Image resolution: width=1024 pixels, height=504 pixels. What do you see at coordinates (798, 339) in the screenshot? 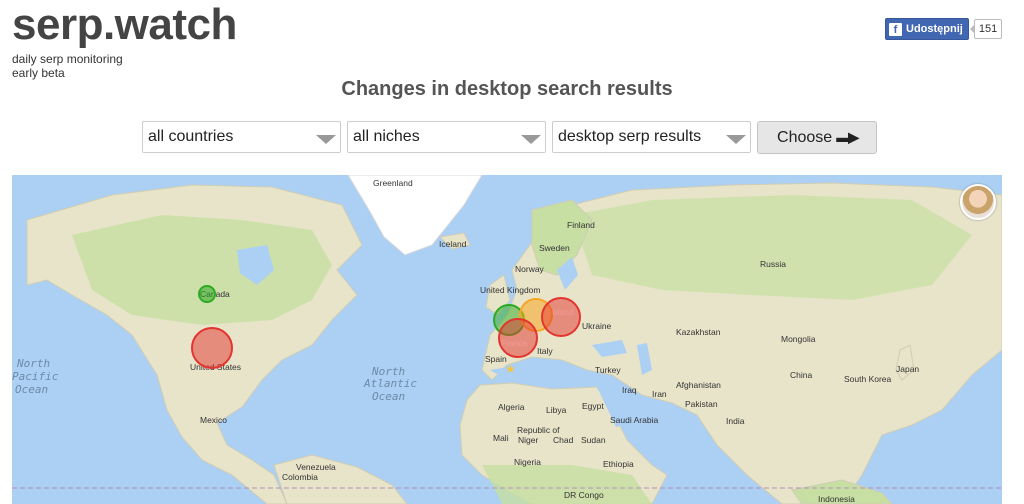
I see `label-mongolia: Mongolia` at bounding box center [798, 339].